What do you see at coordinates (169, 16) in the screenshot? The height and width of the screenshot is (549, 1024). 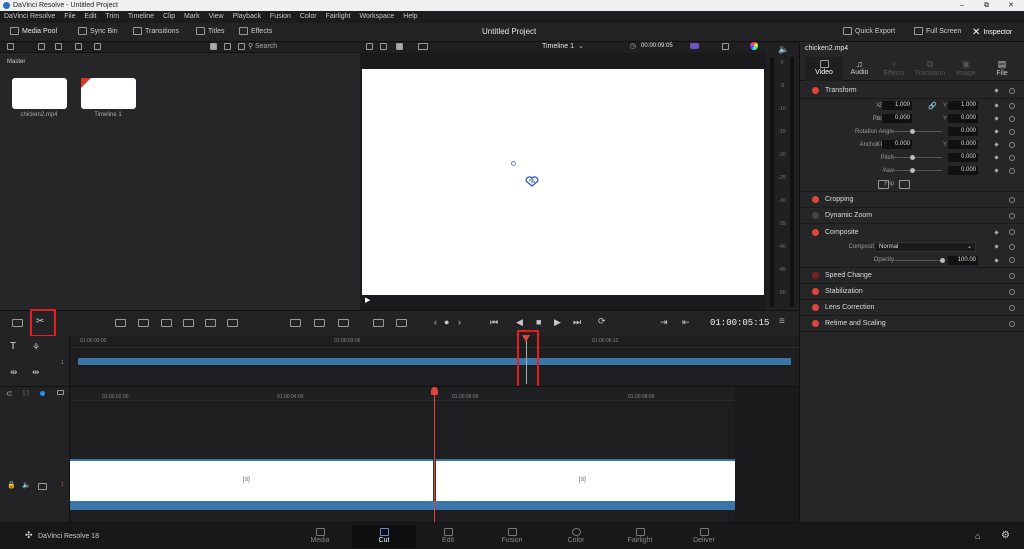 I see `menu-clip: Clip` at bounding box center [169, 16].